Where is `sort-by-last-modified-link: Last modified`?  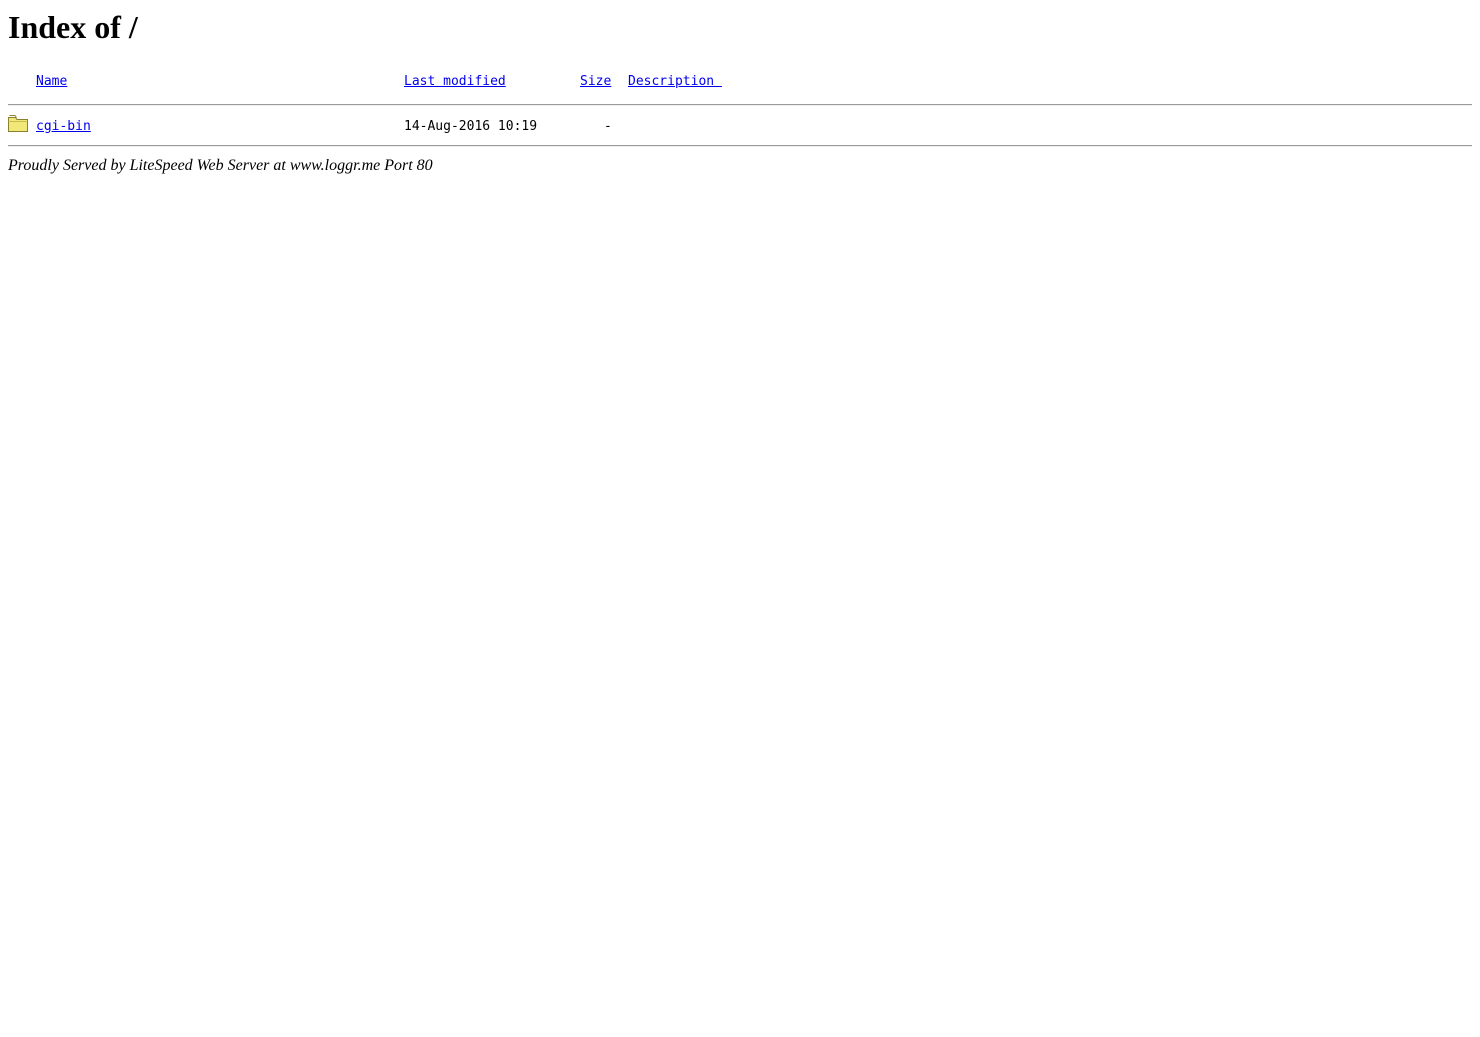
sort-by-last-modified-link: Last modified is located at coordinates (455, 82).